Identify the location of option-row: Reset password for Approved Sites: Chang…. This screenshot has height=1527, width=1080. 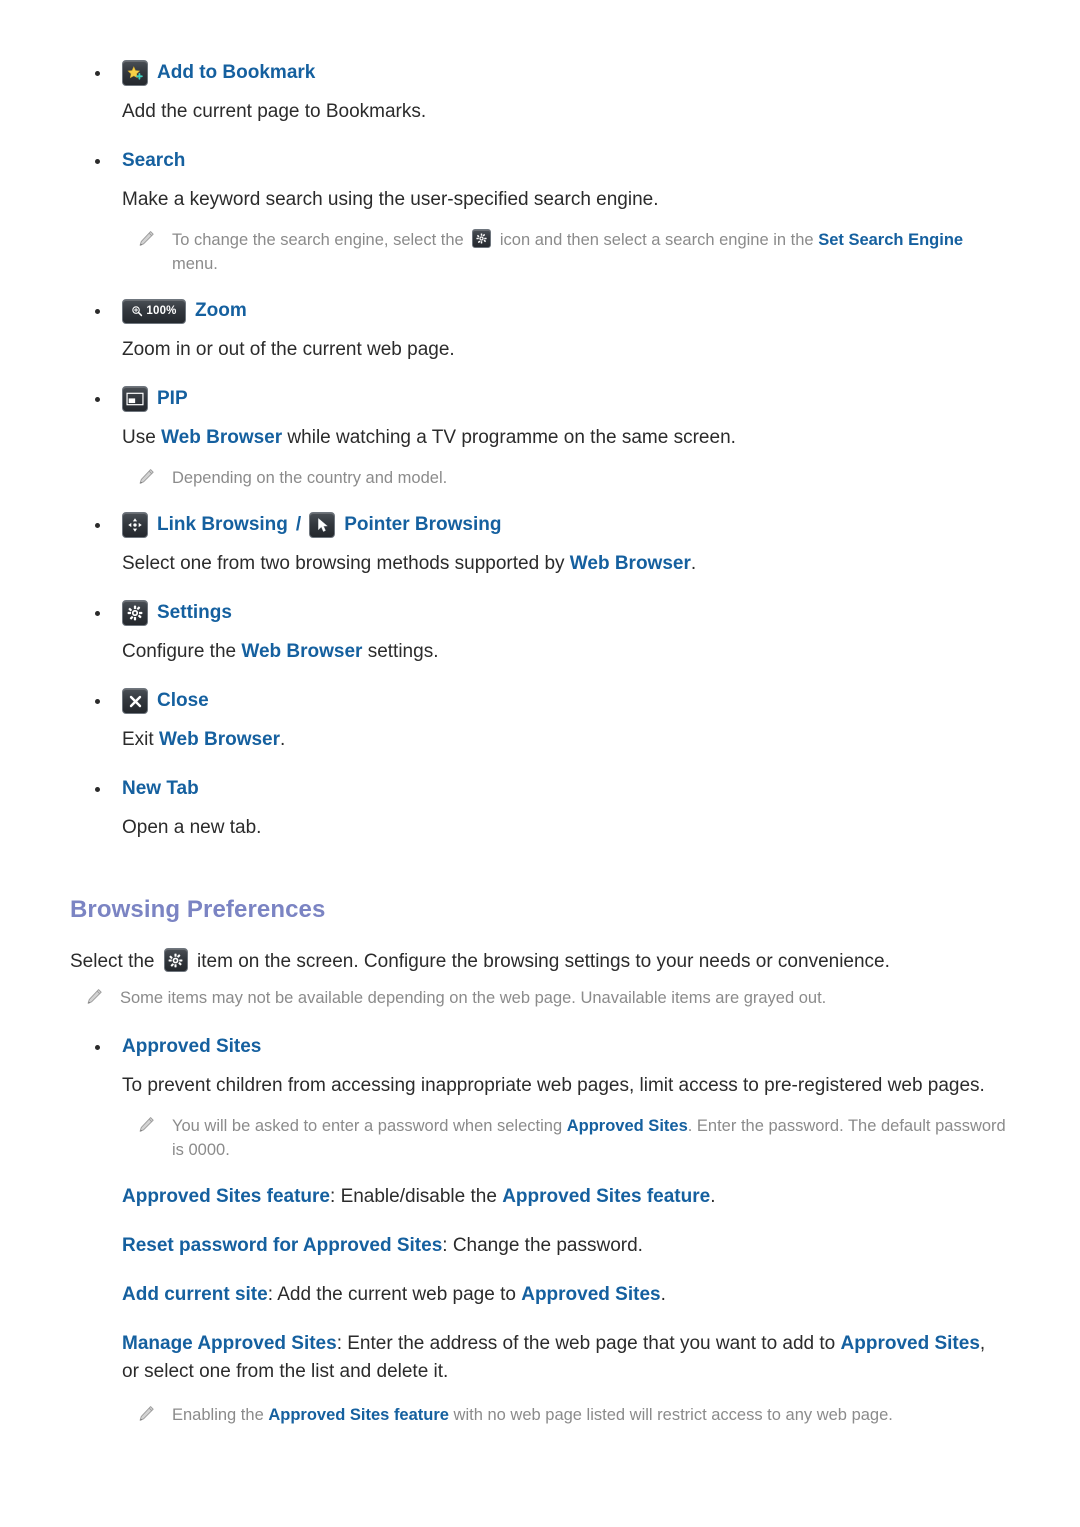
(562, 1246).